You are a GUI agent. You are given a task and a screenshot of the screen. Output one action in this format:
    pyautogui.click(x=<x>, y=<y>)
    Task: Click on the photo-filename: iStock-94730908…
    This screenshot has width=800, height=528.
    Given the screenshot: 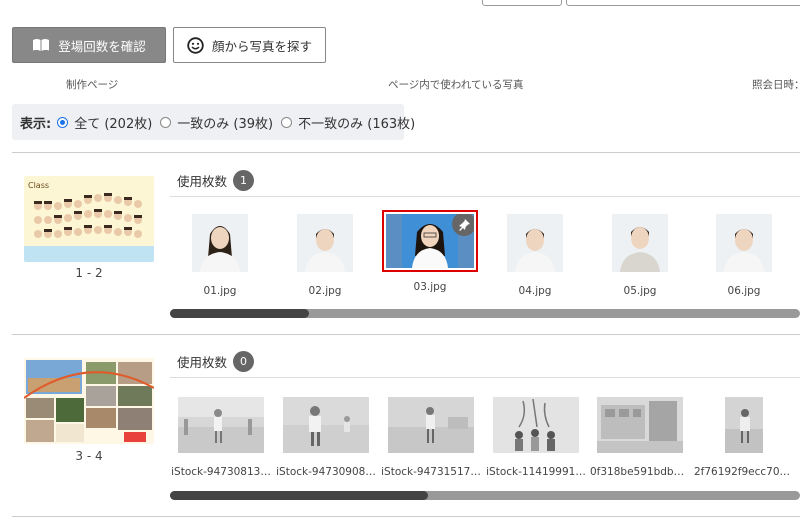 What is the action you would take?
    pyautogui.click(x=326, y=472)
    